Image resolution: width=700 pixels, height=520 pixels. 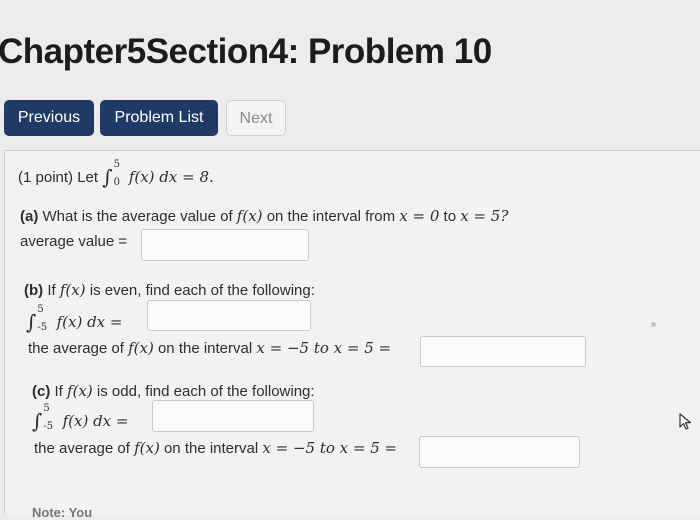 What do you see at coordinates (41, 391) in the screenshot?
I see `part-c-tag: (c)` at bounding box center [41, 391].